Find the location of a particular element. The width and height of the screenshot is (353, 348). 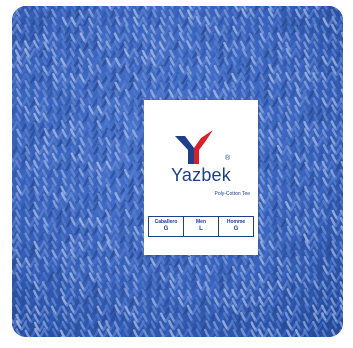

registered-mark: ® is located at coordinates (228, 158).